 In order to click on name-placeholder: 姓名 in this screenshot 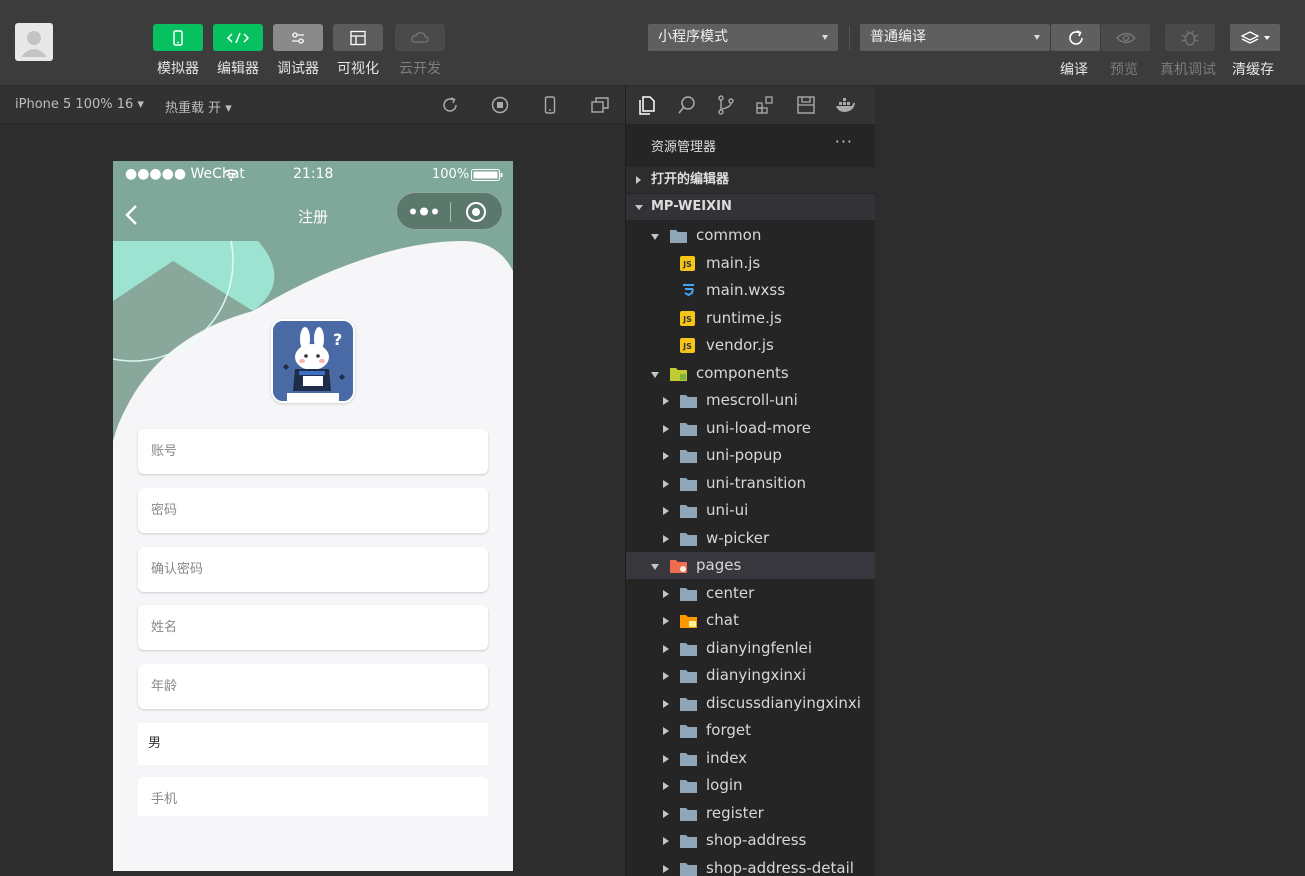, I will do `click(164, 627)`.